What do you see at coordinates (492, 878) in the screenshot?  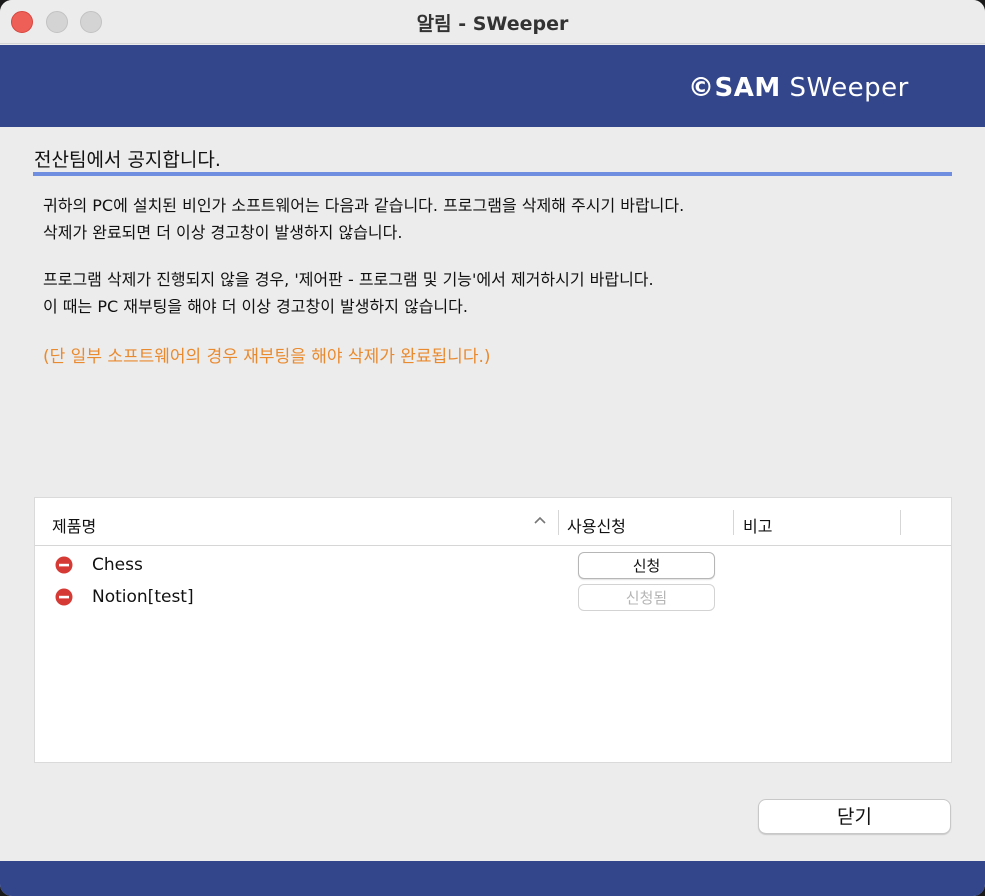 I see `footer-bar` at bounding box center [492, 878].